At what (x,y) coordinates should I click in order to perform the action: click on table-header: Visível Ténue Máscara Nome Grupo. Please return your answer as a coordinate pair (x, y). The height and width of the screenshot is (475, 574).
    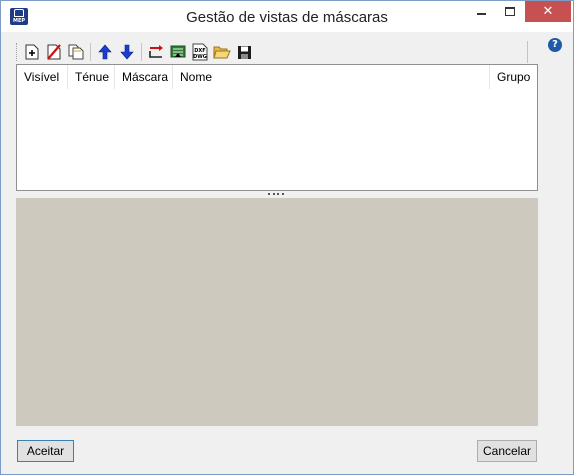
    Looking at the image, I should click on (277, 77).